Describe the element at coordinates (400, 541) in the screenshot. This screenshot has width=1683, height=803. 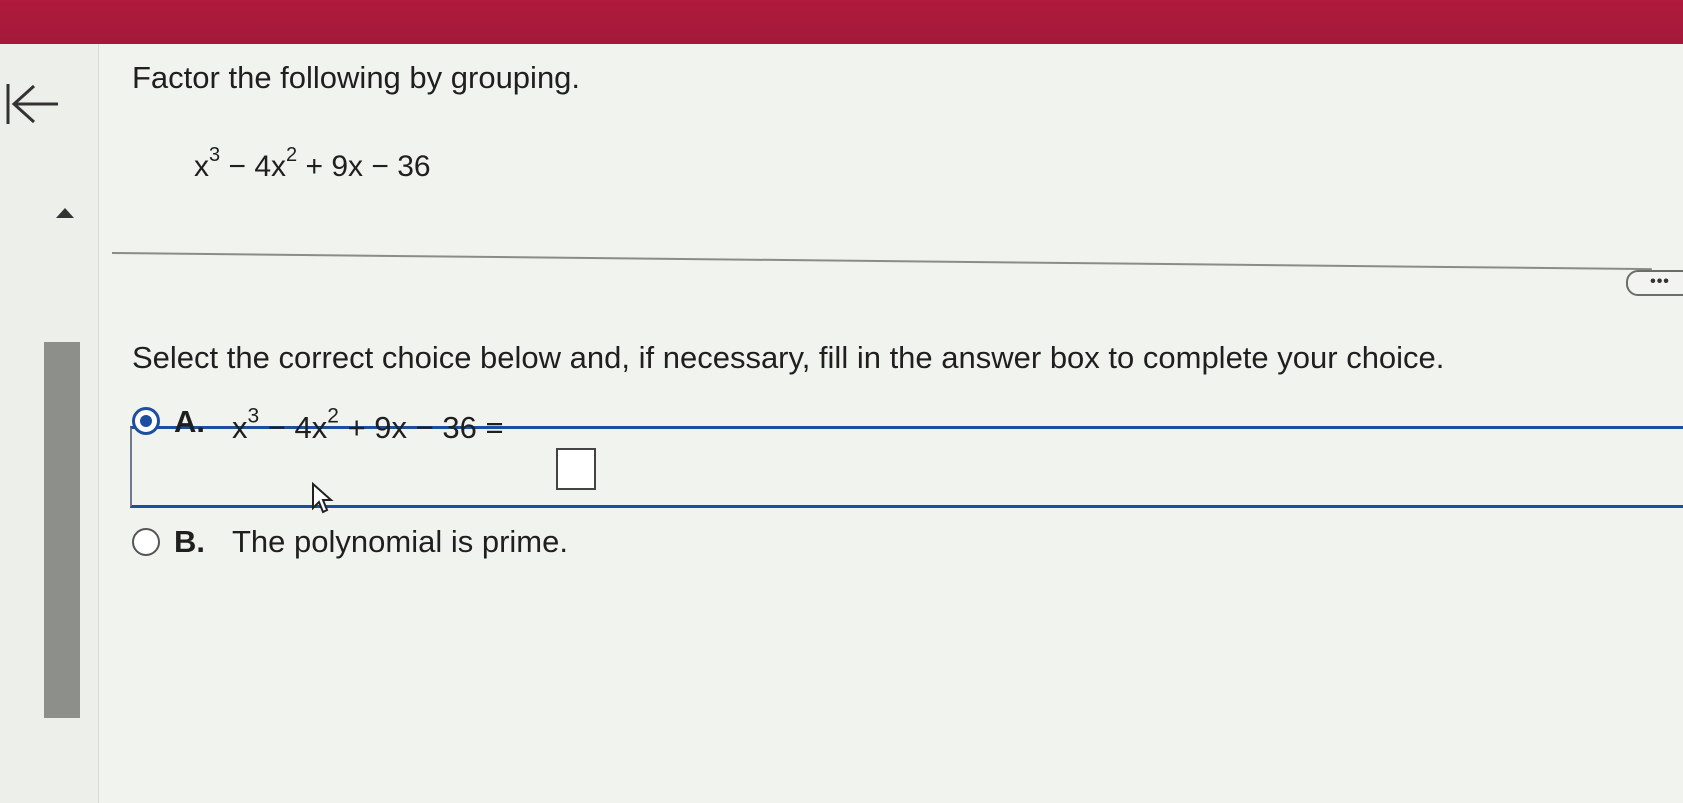
I see `choice-b-text: The polynomial is prime.` at that location.